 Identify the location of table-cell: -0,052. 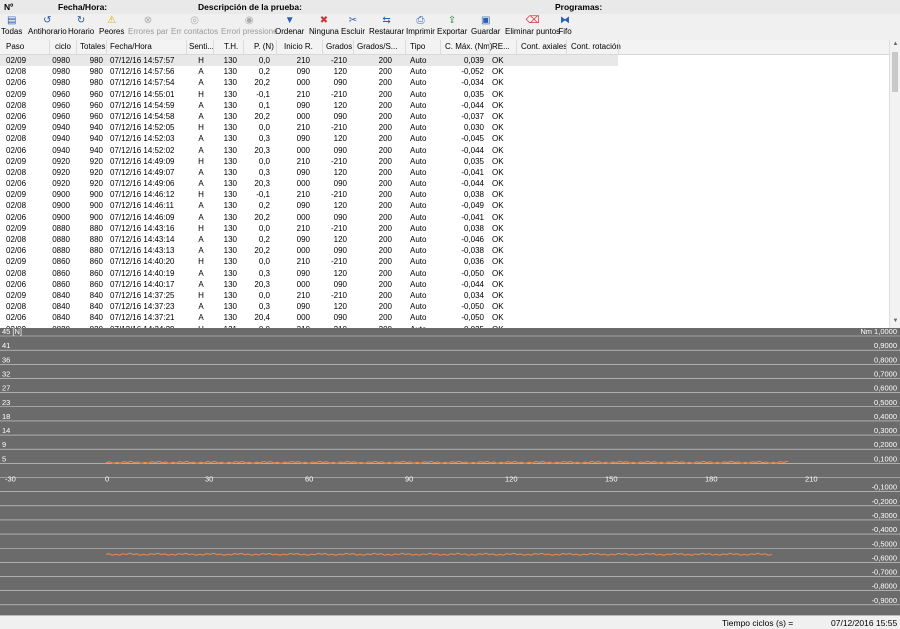
(472, 72).